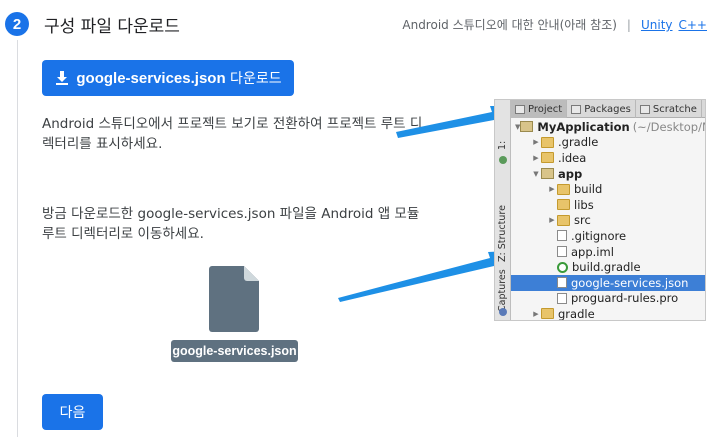 The width and height of the screenshot is (717, 437). What do you see at coordinates (608, 205) in the screenshot?
I see `tree-item: libs` at bounding box center [608, 205].